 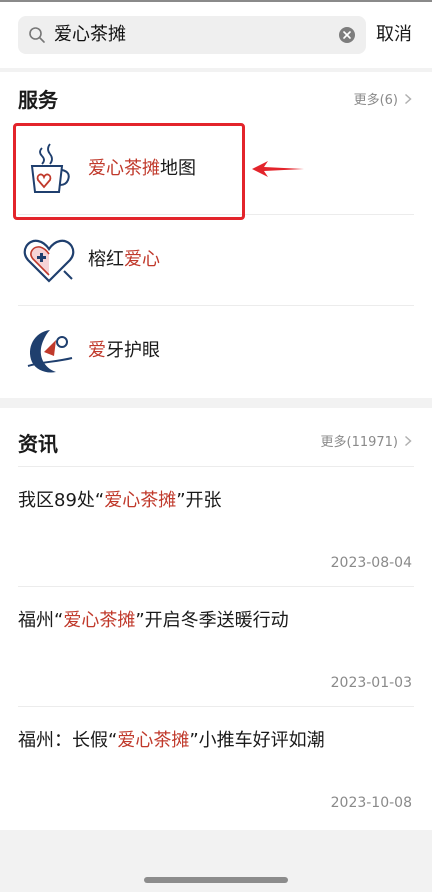 I want to click on news-item: 我区89处“爱心茶摊”开张 2023-08-04, so click(x=216, y=527).